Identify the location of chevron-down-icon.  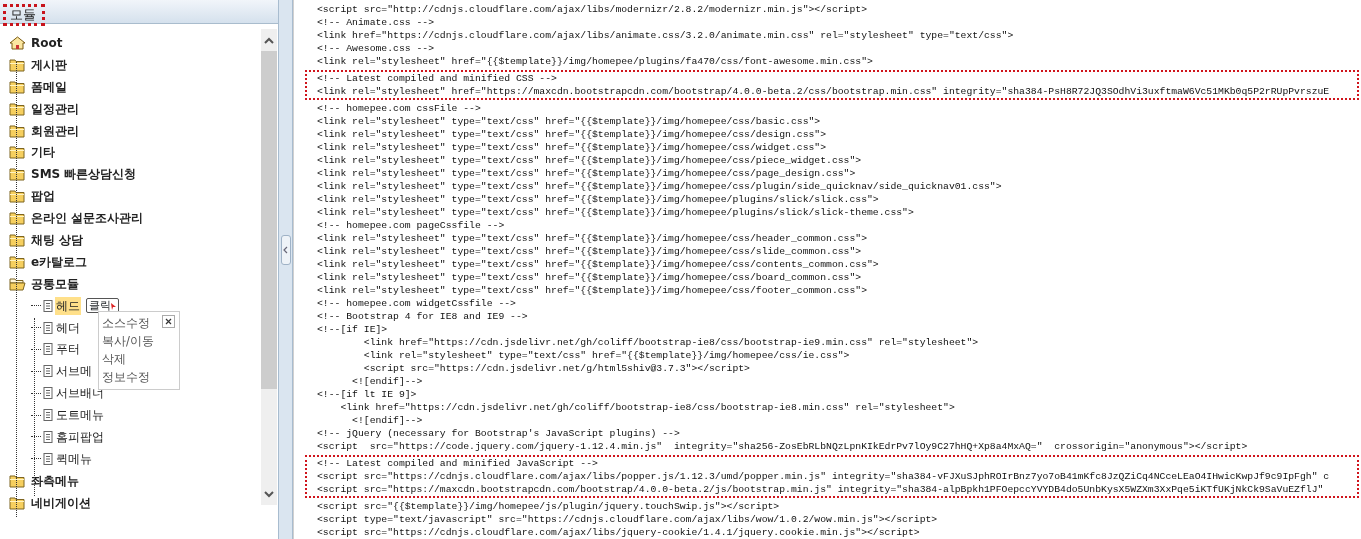
(269, 494).